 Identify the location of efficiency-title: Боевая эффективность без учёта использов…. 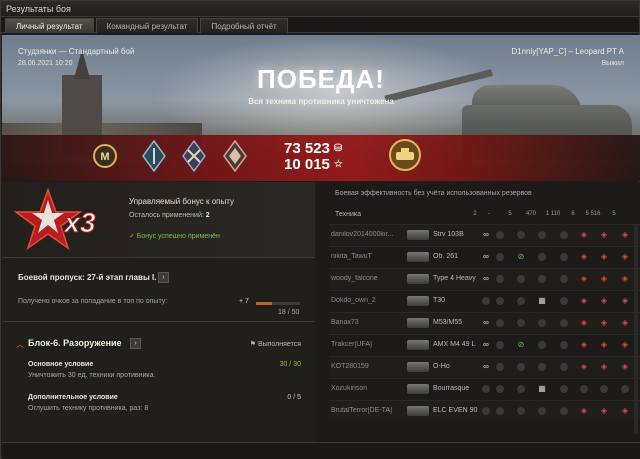
(433, 193).